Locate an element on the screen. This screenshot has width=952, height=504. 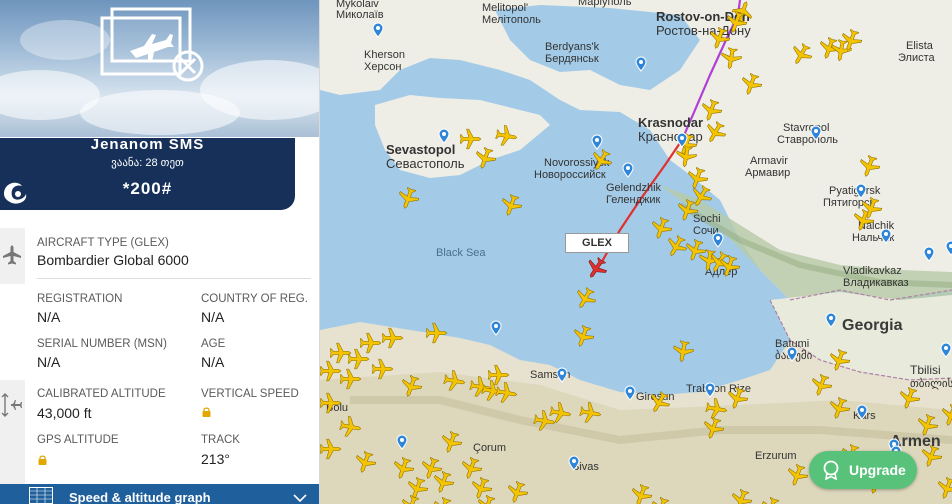
map-label-corum: Çorum is located at coordinates (490, 448).